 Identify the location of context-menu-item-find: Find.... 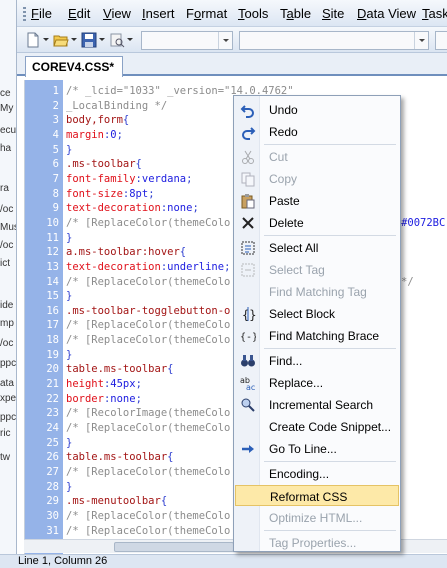
(317, 360).